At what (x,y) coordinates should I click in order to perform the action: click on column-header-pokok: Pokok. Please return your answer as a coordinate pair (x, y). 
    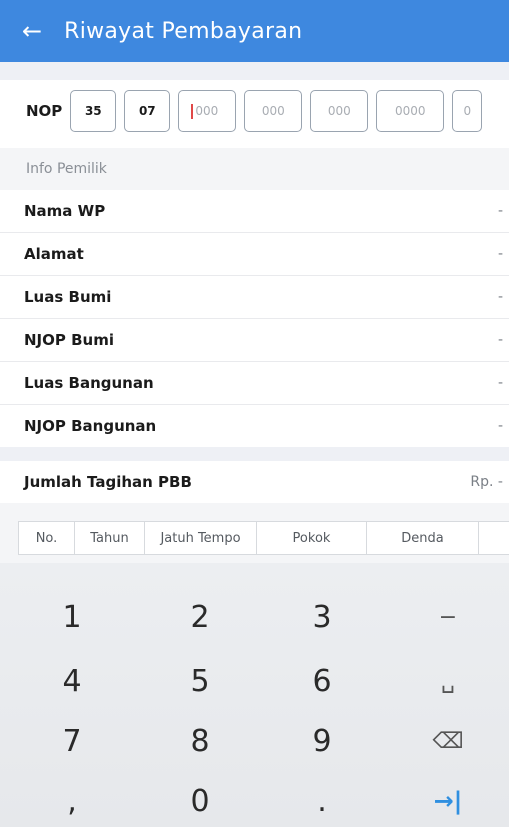
    Looking at the image, I should click on (312, 538).